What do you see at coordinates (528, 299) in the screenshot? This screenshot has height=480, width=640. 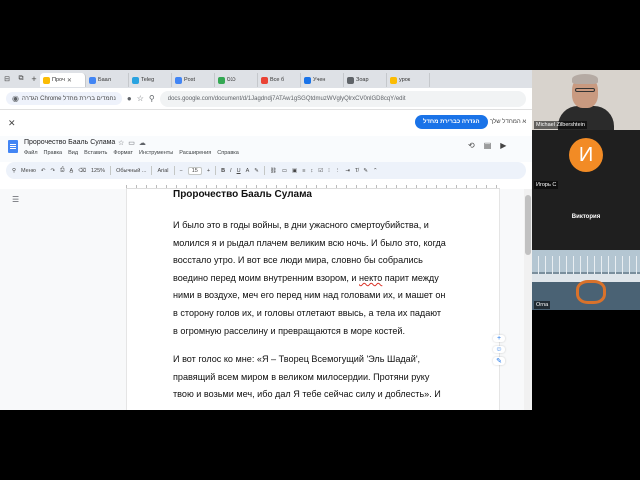 I see `vertical-scrollbar` at bounding box center [528, 299].